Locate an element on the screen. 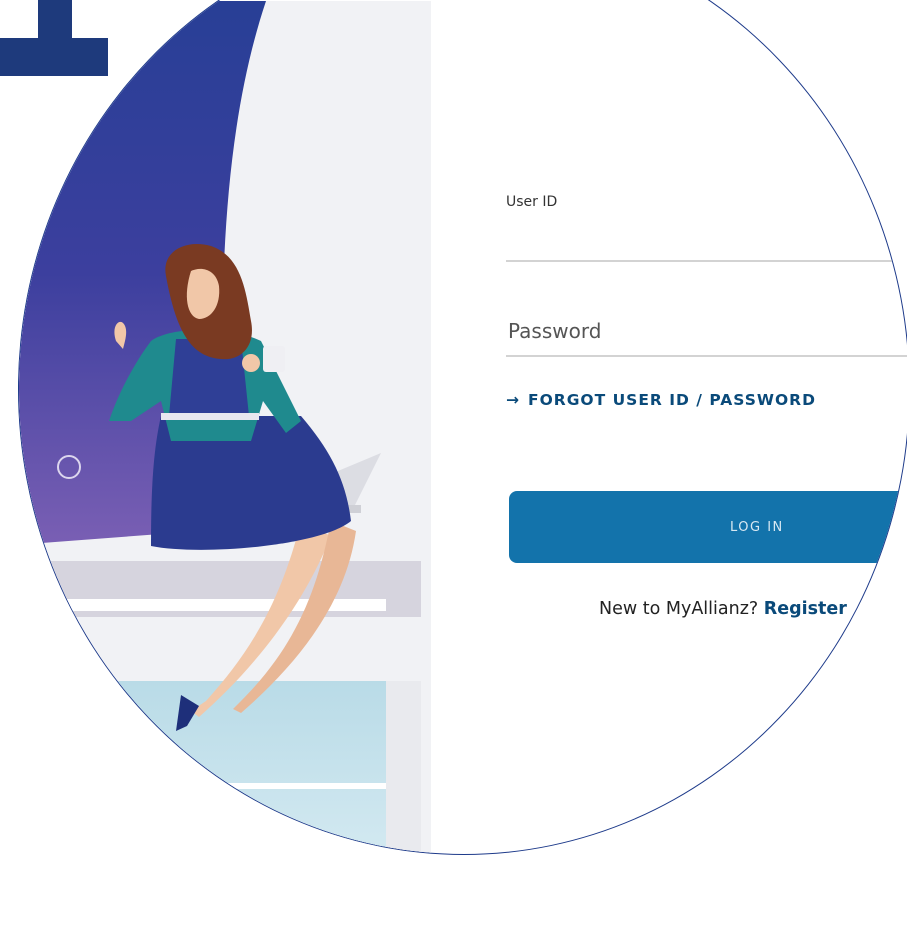 This screenshot has width=907, height=935. userid-label: User ID is located at coordinates (532, 202).